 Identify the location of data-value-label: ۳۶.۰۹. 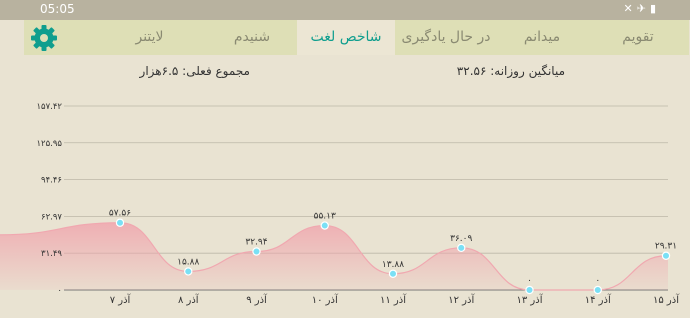
(461, 239).